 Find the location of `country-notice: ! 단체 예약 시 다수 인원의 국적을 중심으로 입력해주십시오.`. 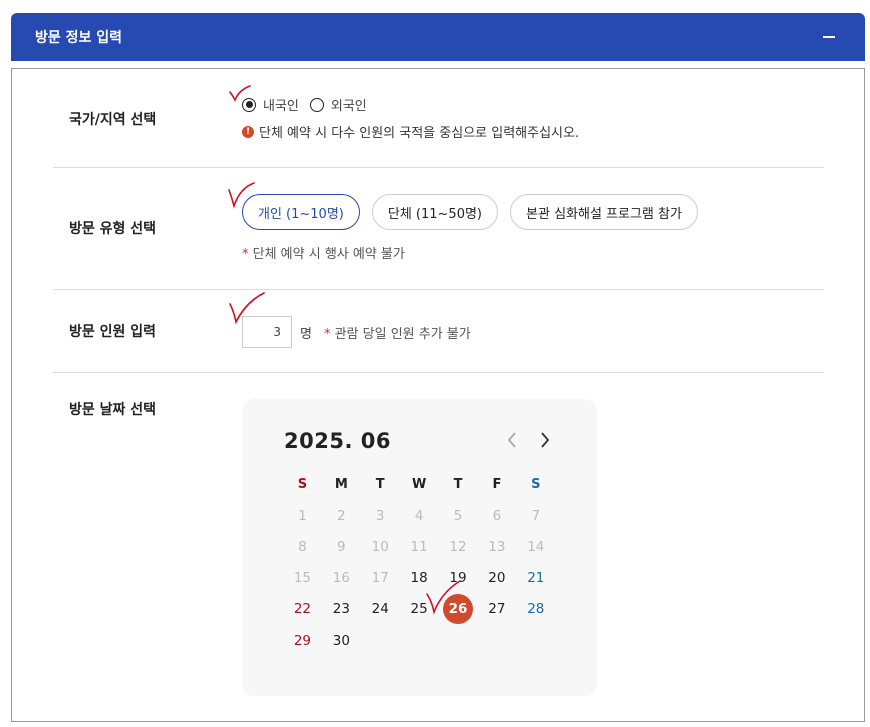

country-notice: ! 단체 예약 시 다수 인원의 국적을 중심으로 입력해주십시오. is located at coordinates (410, 131).